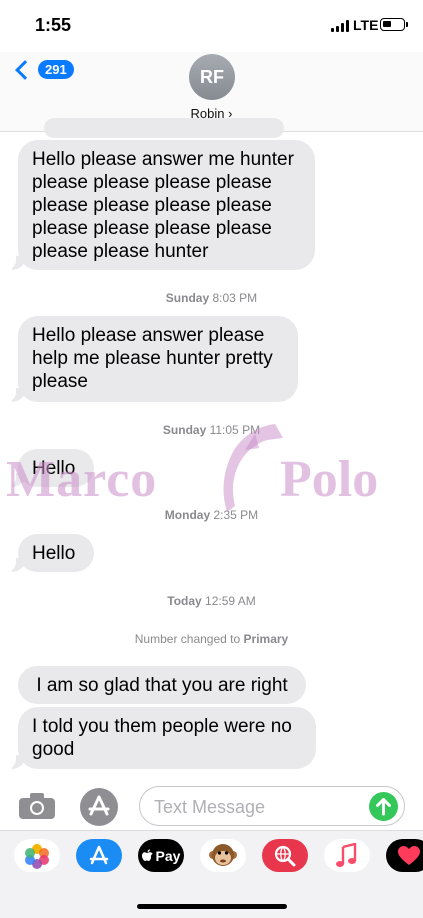  What do you see at coordinates (187, 639) in the screenshot?
I see `notice-prefix: Number changed to` at bounding box center [187, 639].